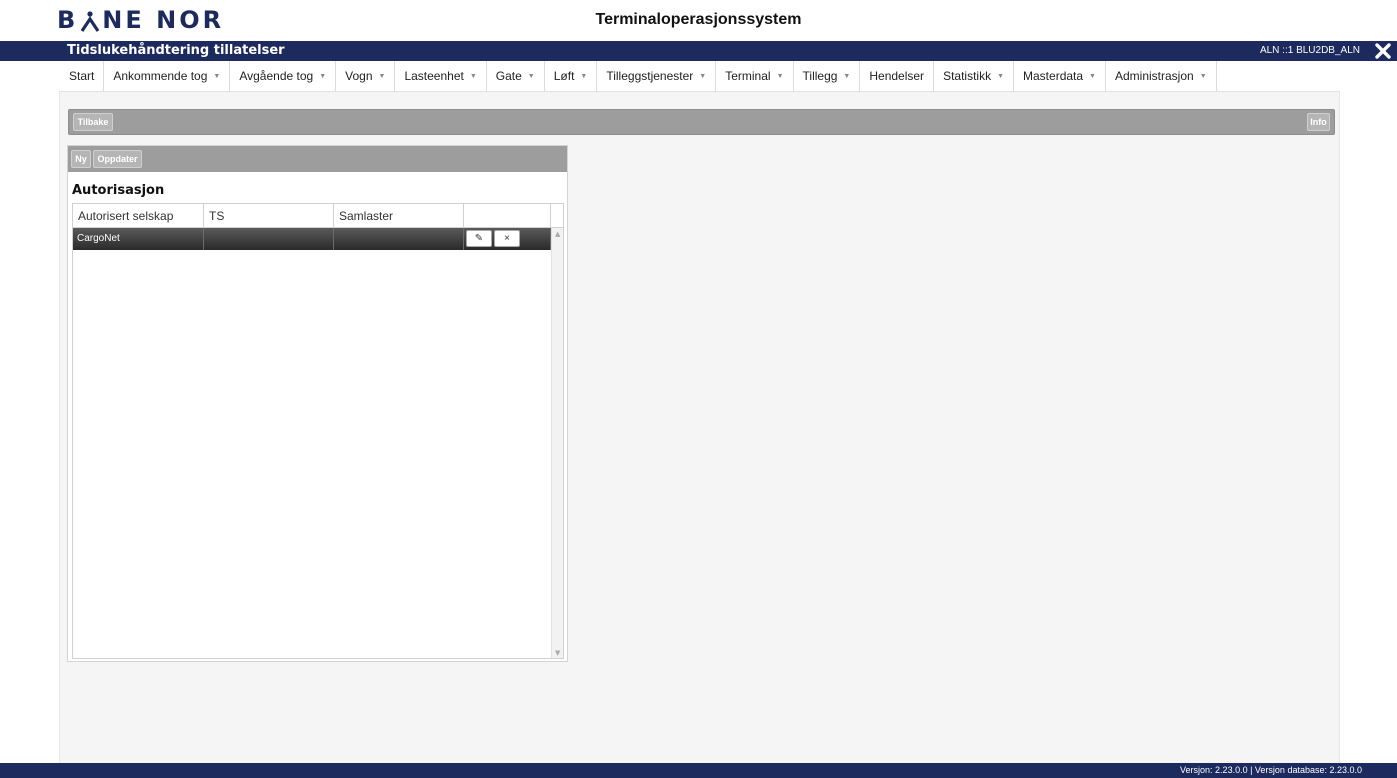 The width and height of the screenshot is (1397, 778). I want to click on user-info: ALN ::1 BLU2DB_ALN, so click(1309, 50).